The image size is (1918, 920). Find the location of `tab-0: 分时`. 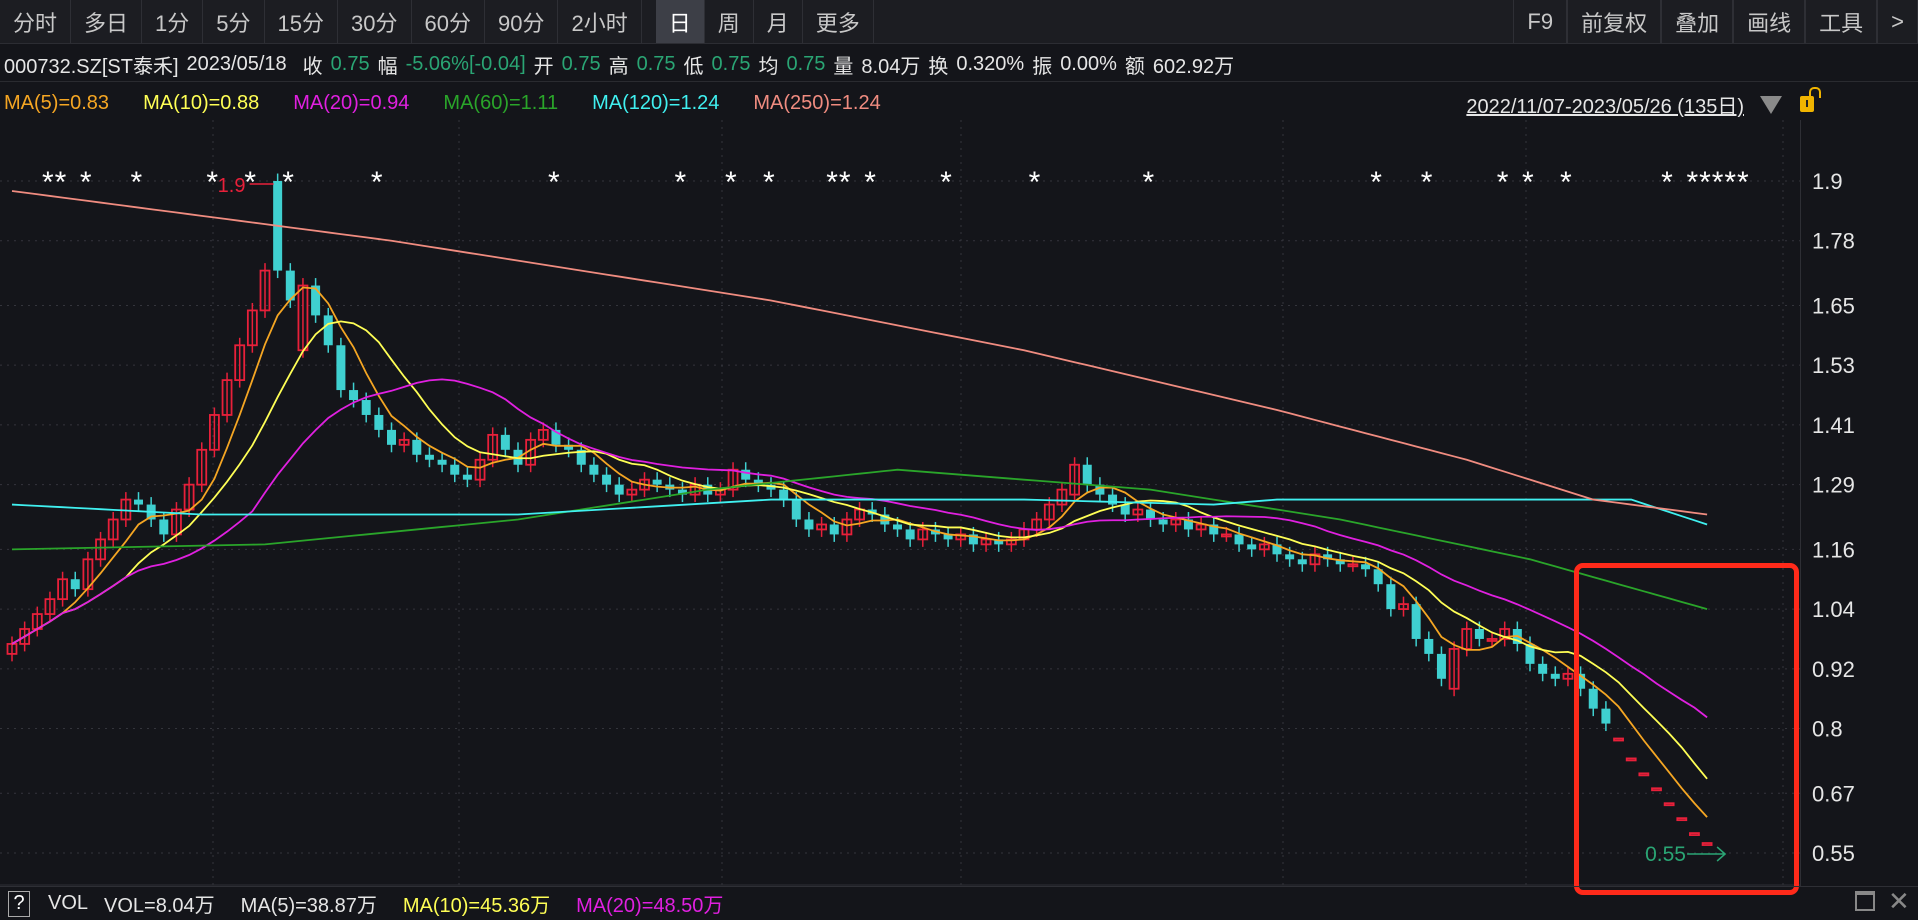

tab-0: 分时 is located at coordinates (36, 21).